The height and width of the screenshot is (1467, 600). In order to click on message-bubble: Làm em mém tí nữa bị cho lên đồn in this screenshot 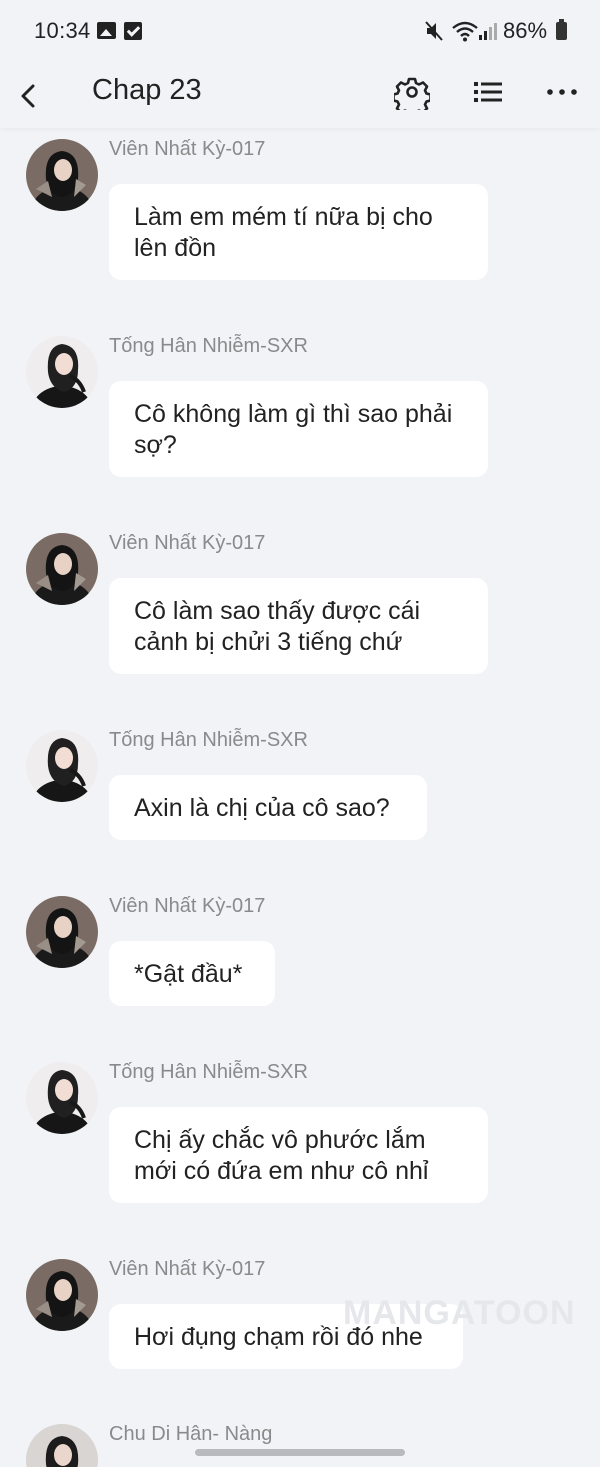, I will do `click(298, 232)`.